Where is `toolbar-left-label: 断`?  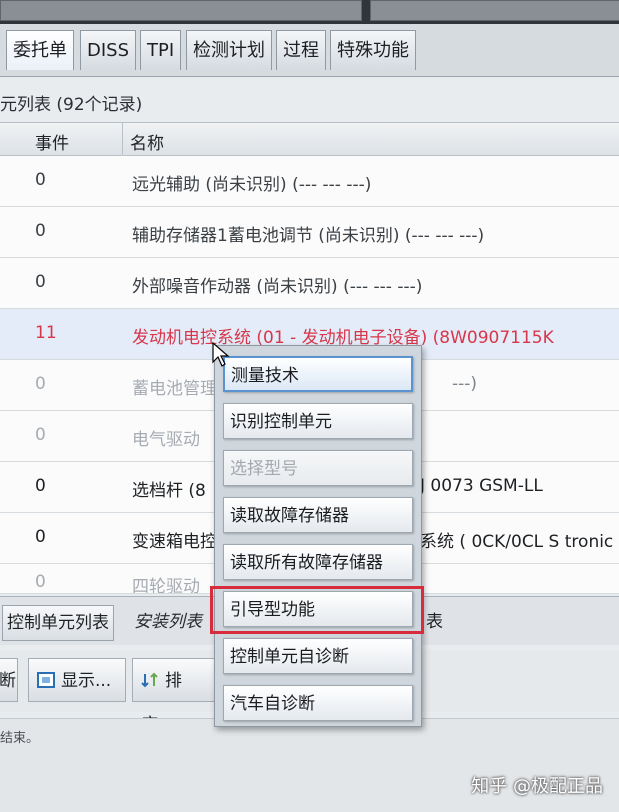 toolbar-left-label: 断 is located at coordinates (8, 681).